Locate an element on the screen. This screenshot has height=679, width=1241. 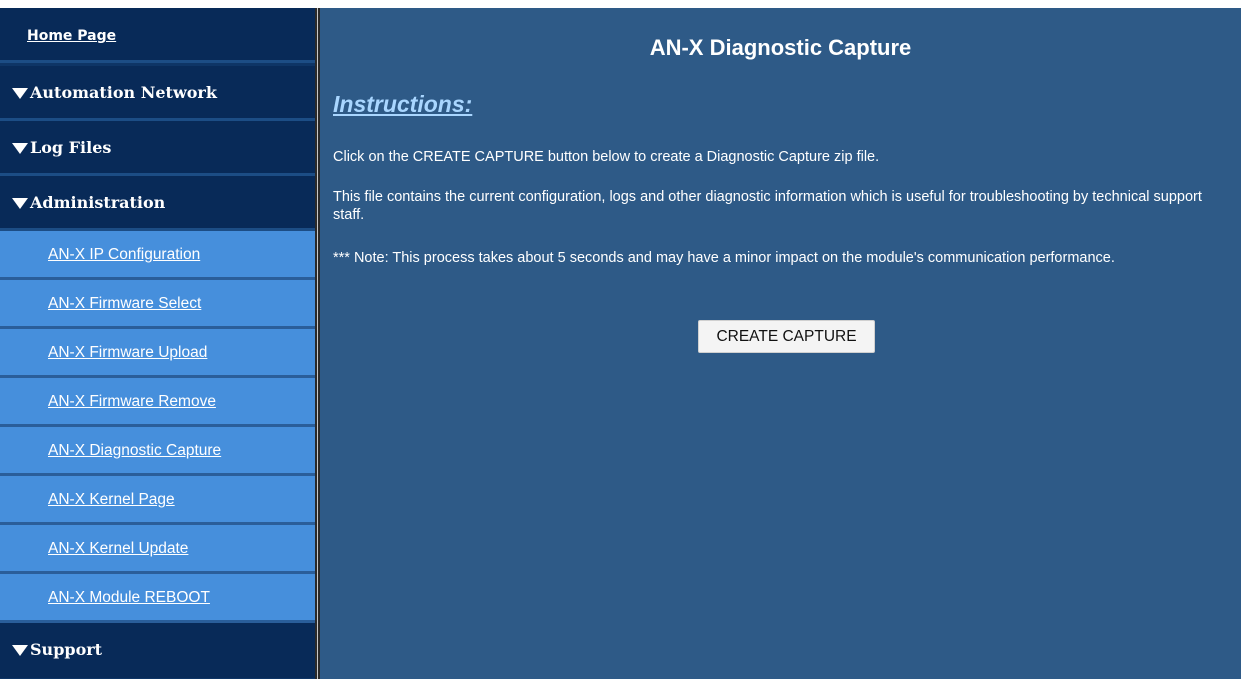
sidebar-item-ip-configuration: AN-X IP Configuration is located at coordinates (157, 255).